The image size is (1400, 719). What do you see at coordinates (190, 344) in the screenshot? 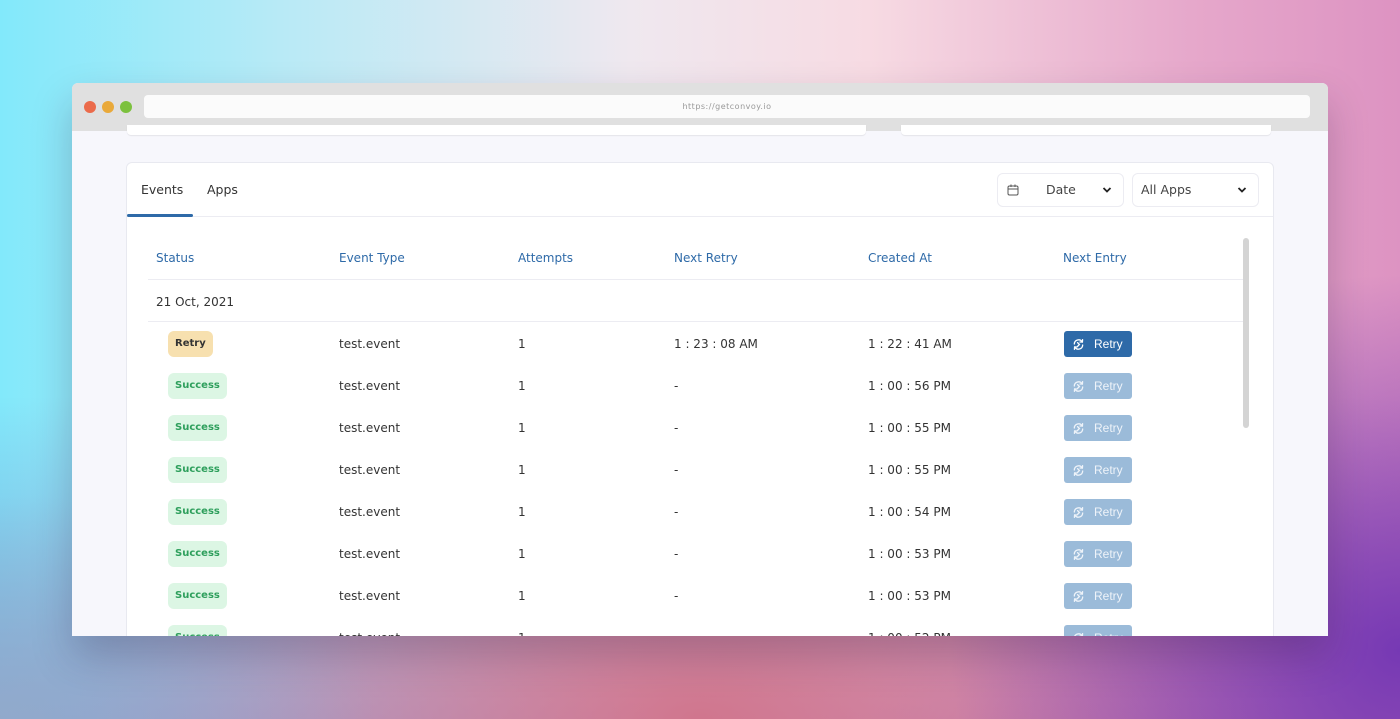
I see `status-badge: Retry` at bounding box center [190, 344].